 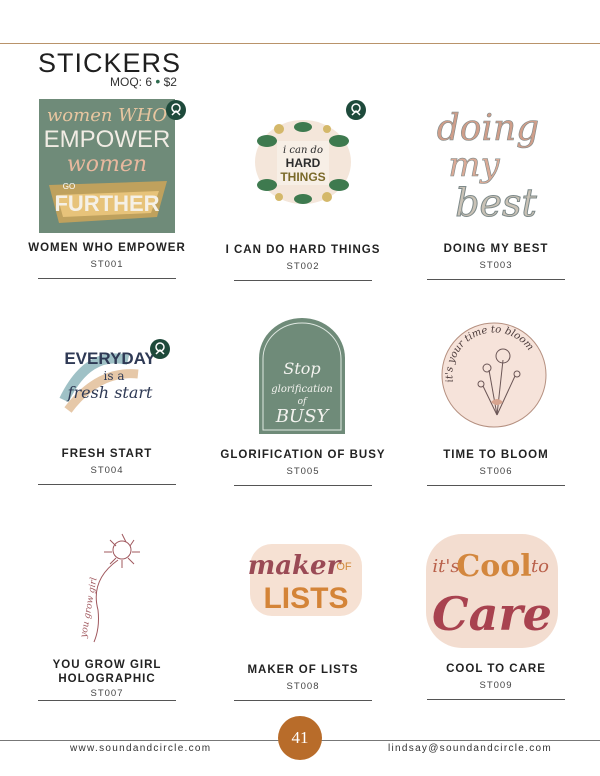 I want to click on moq-price: MOQ: 6 • $2, so click(x=143, y=81).